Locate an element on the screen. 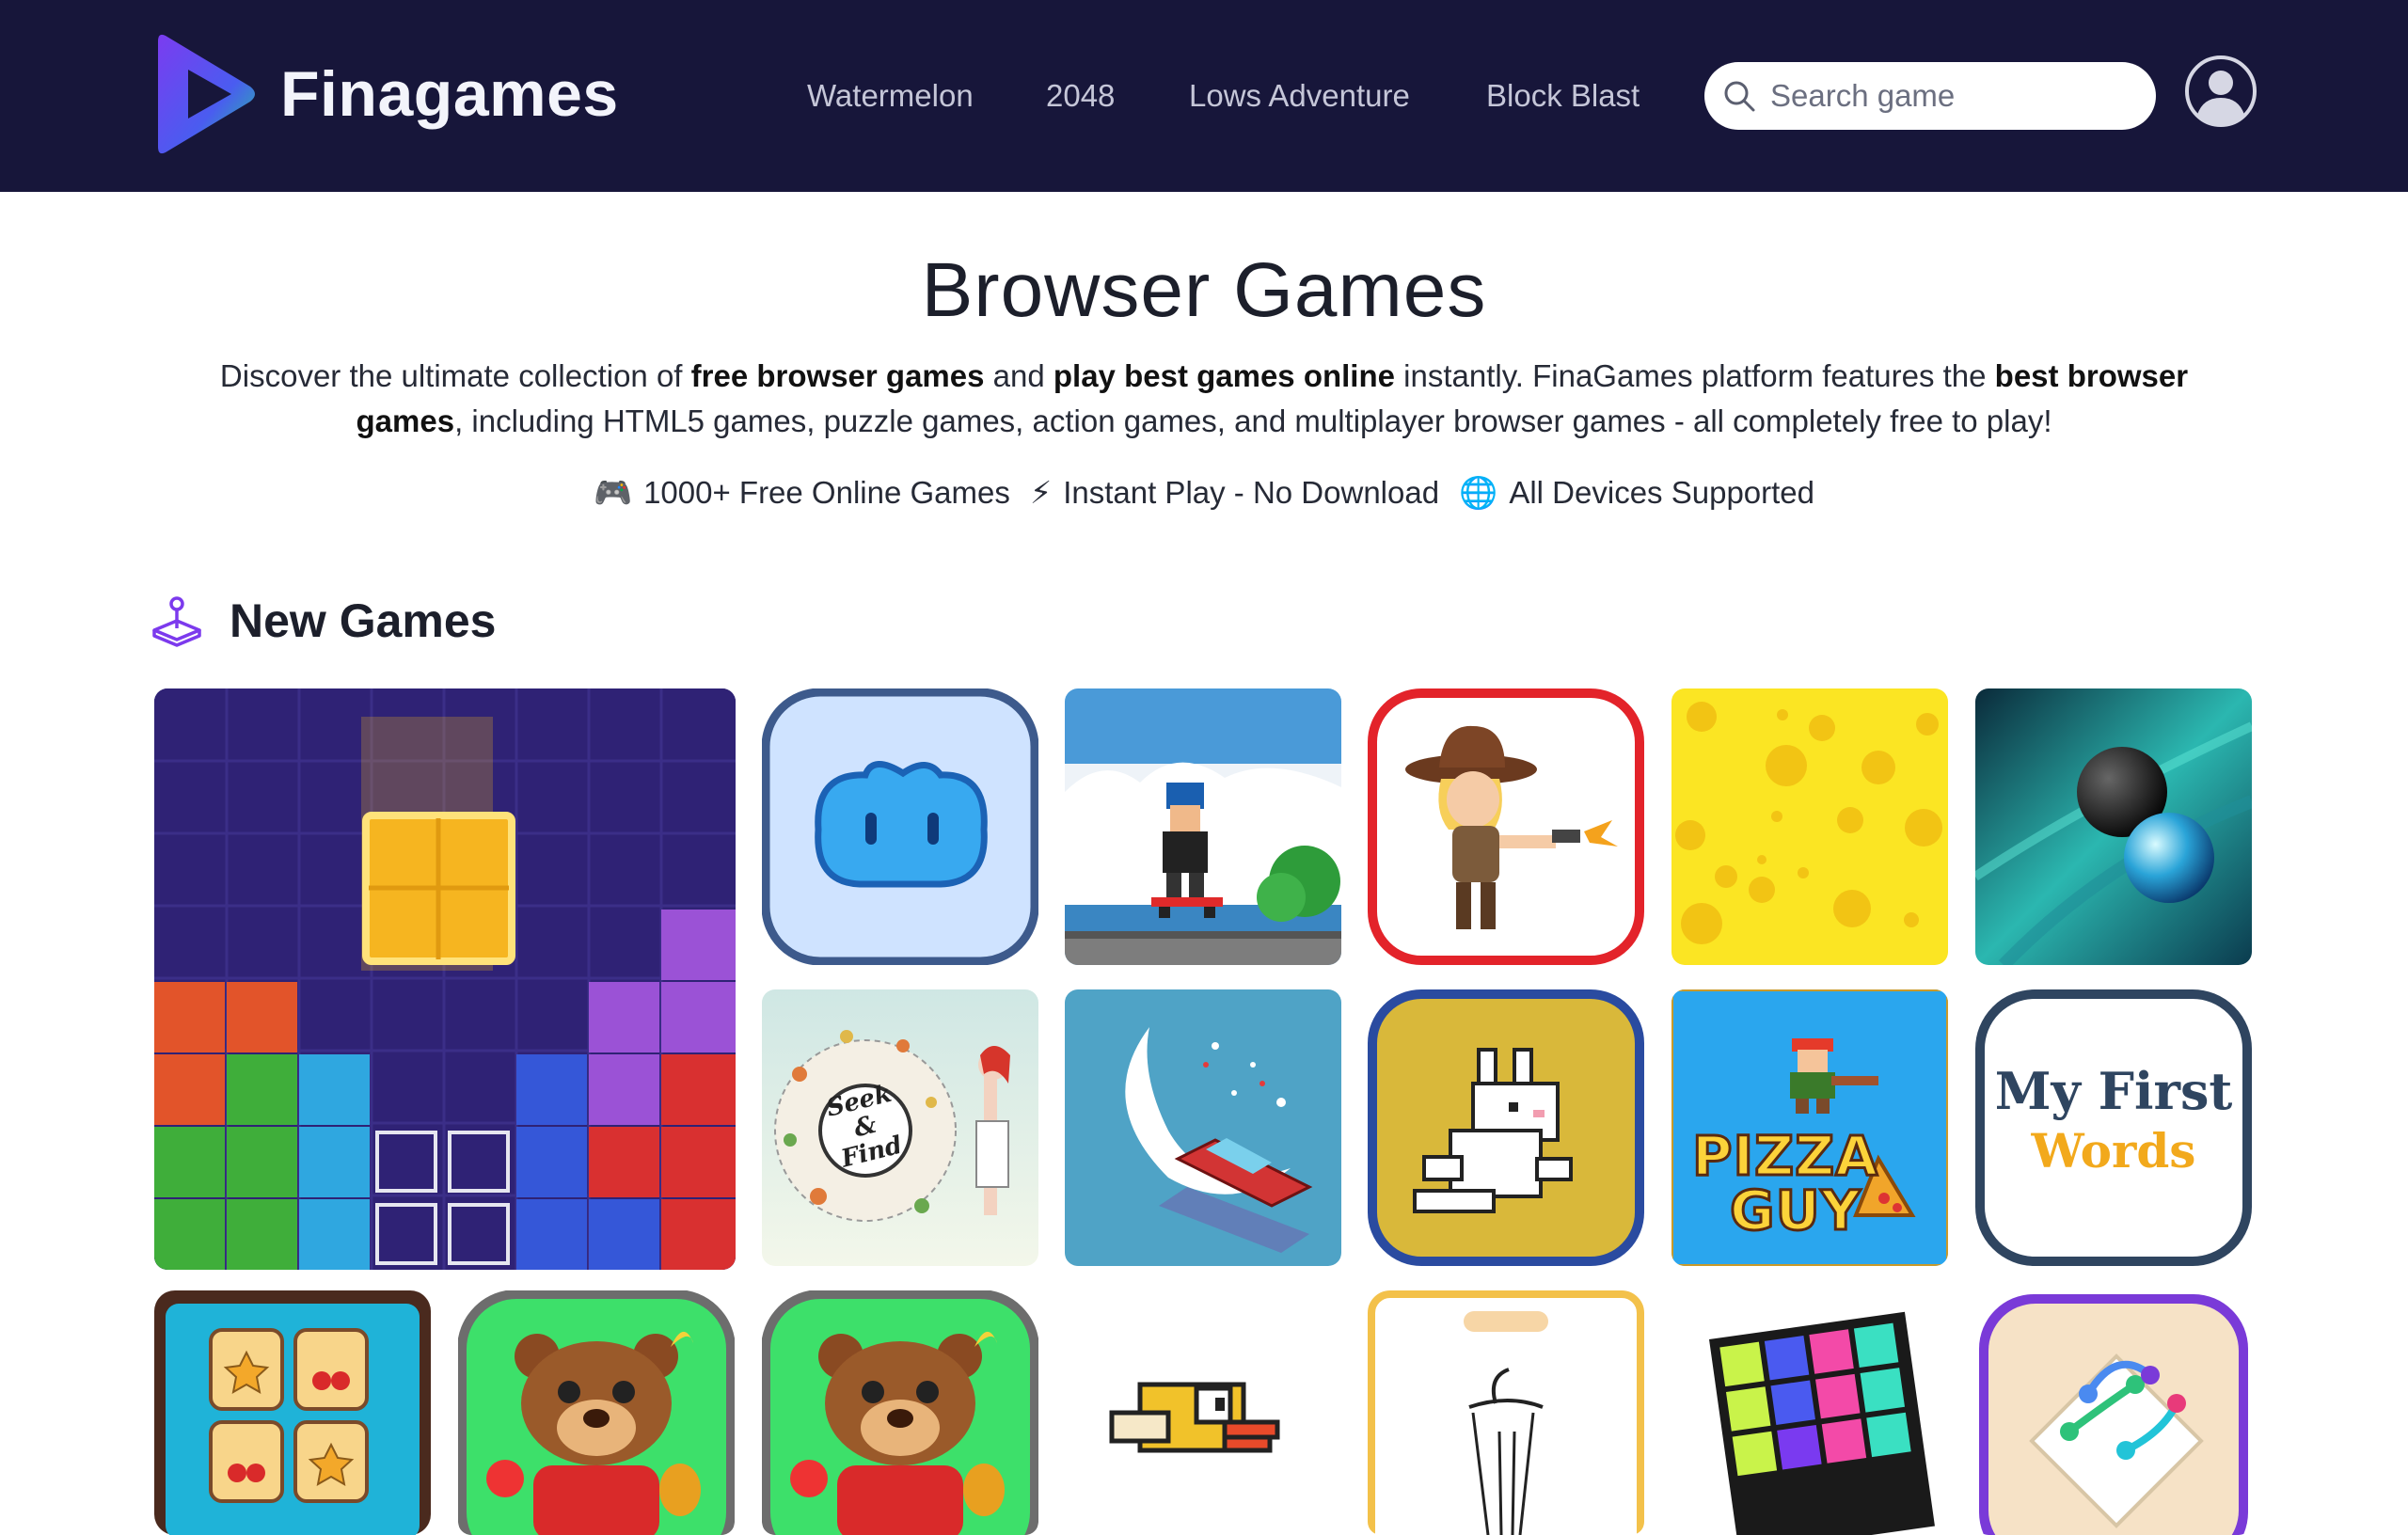  flappy-bird-art is located at coordinates (1194, 1417).